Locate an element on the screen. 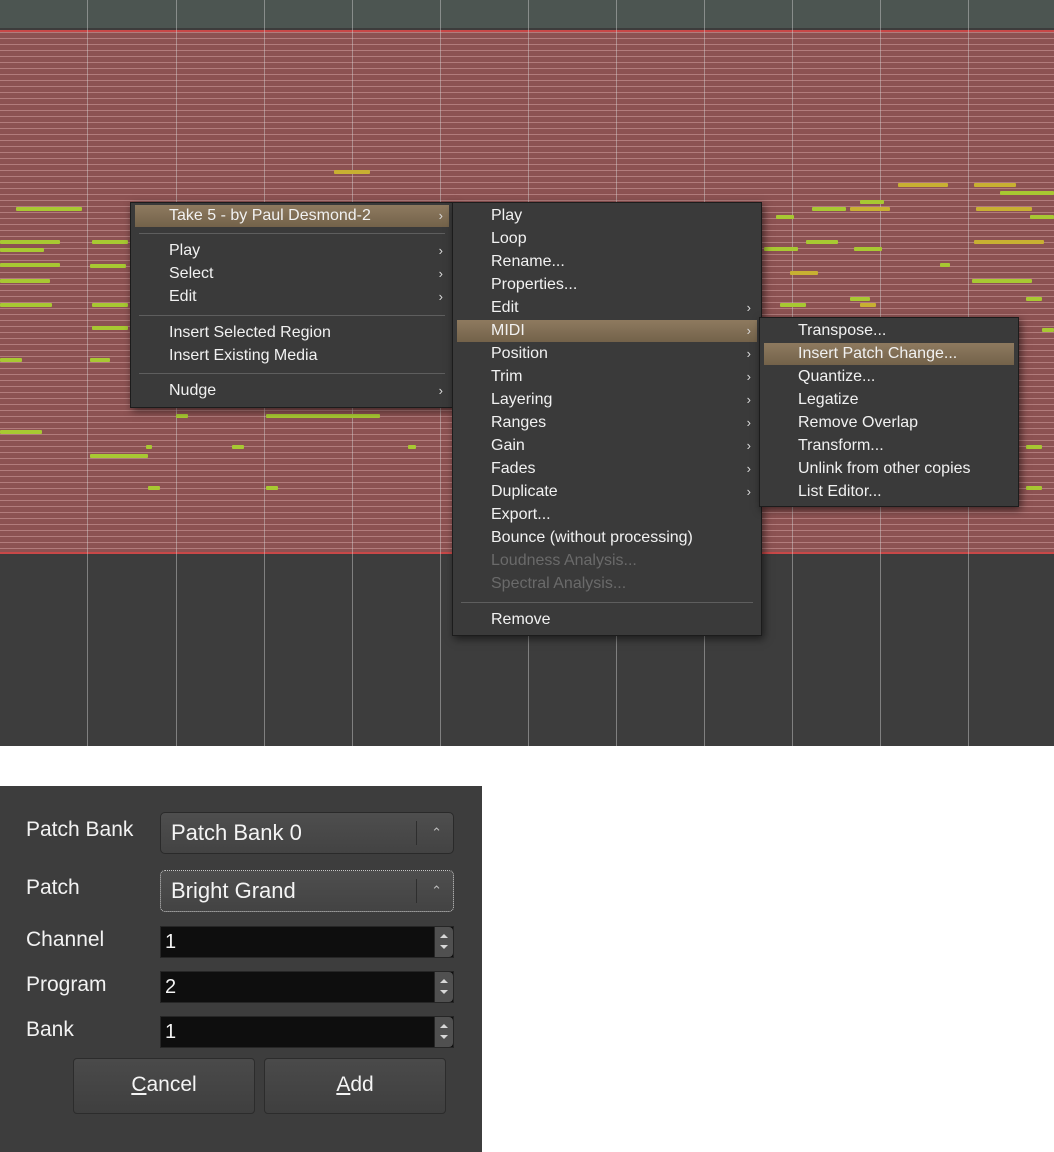  menu-item-layering: Layering › is located at coordinates (607, 400).